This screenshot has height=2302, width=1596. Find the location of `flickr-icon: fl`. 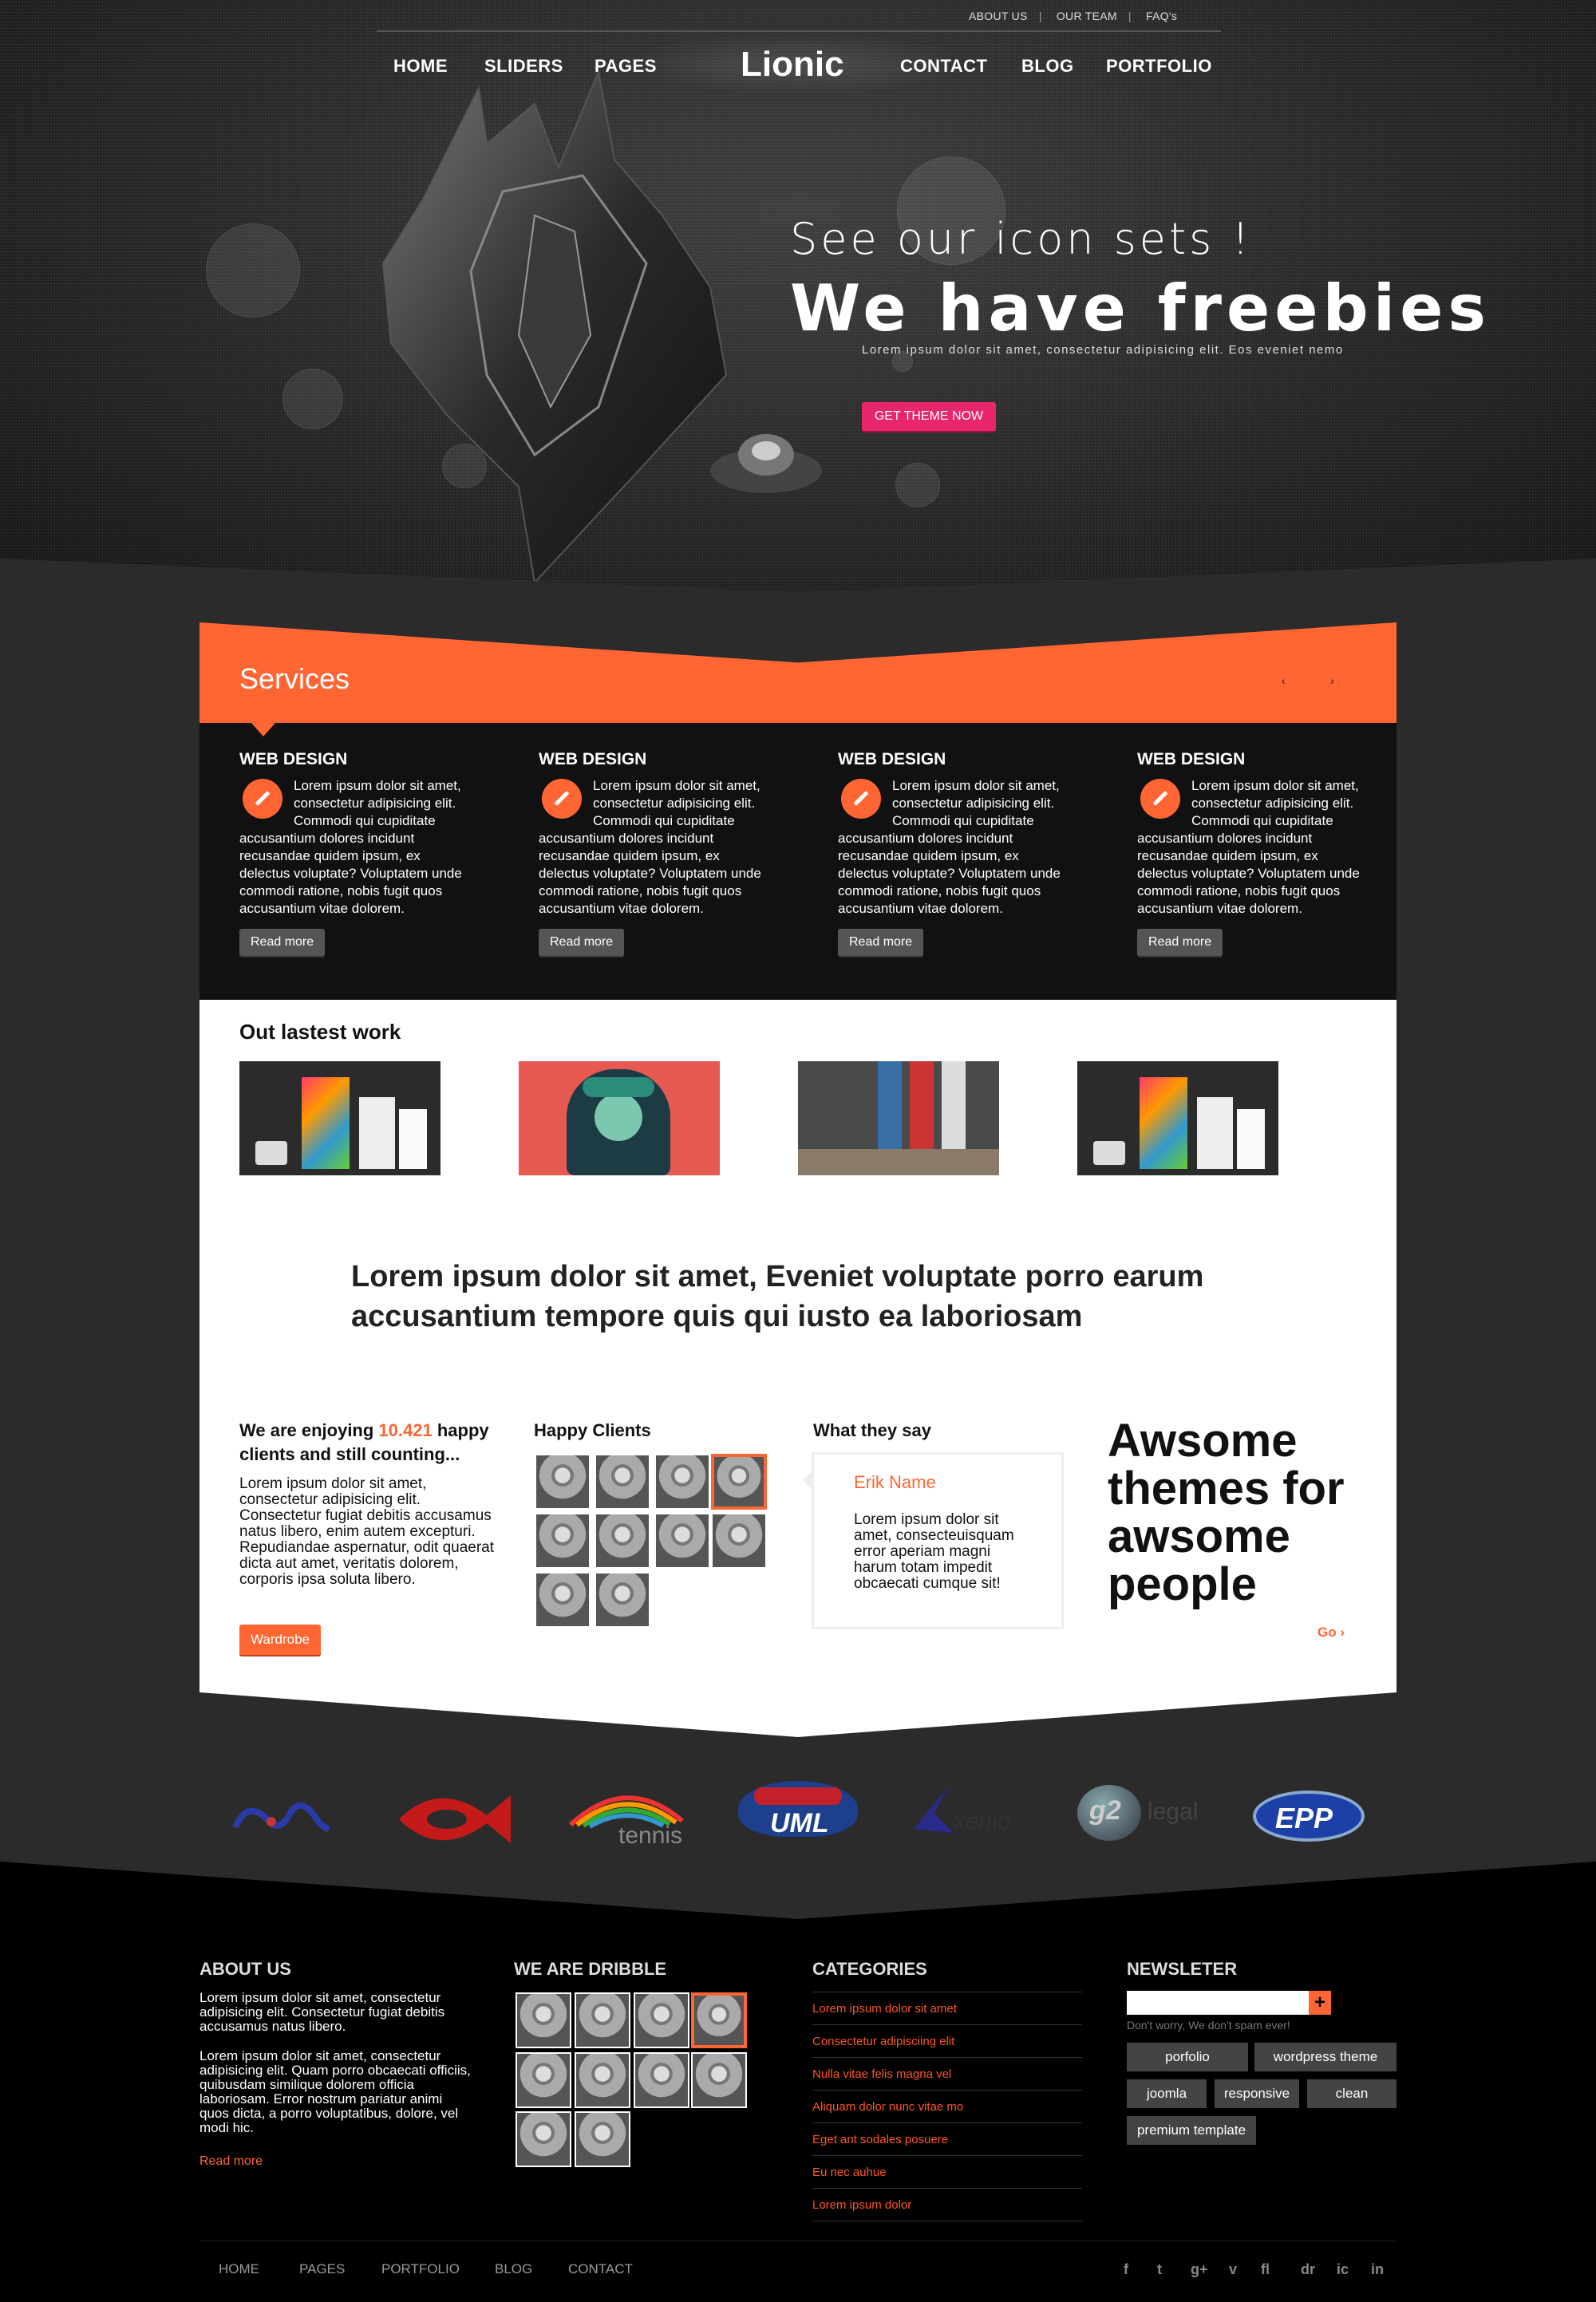

flickr-icon: fl is located at coordinates (1265, 2269).